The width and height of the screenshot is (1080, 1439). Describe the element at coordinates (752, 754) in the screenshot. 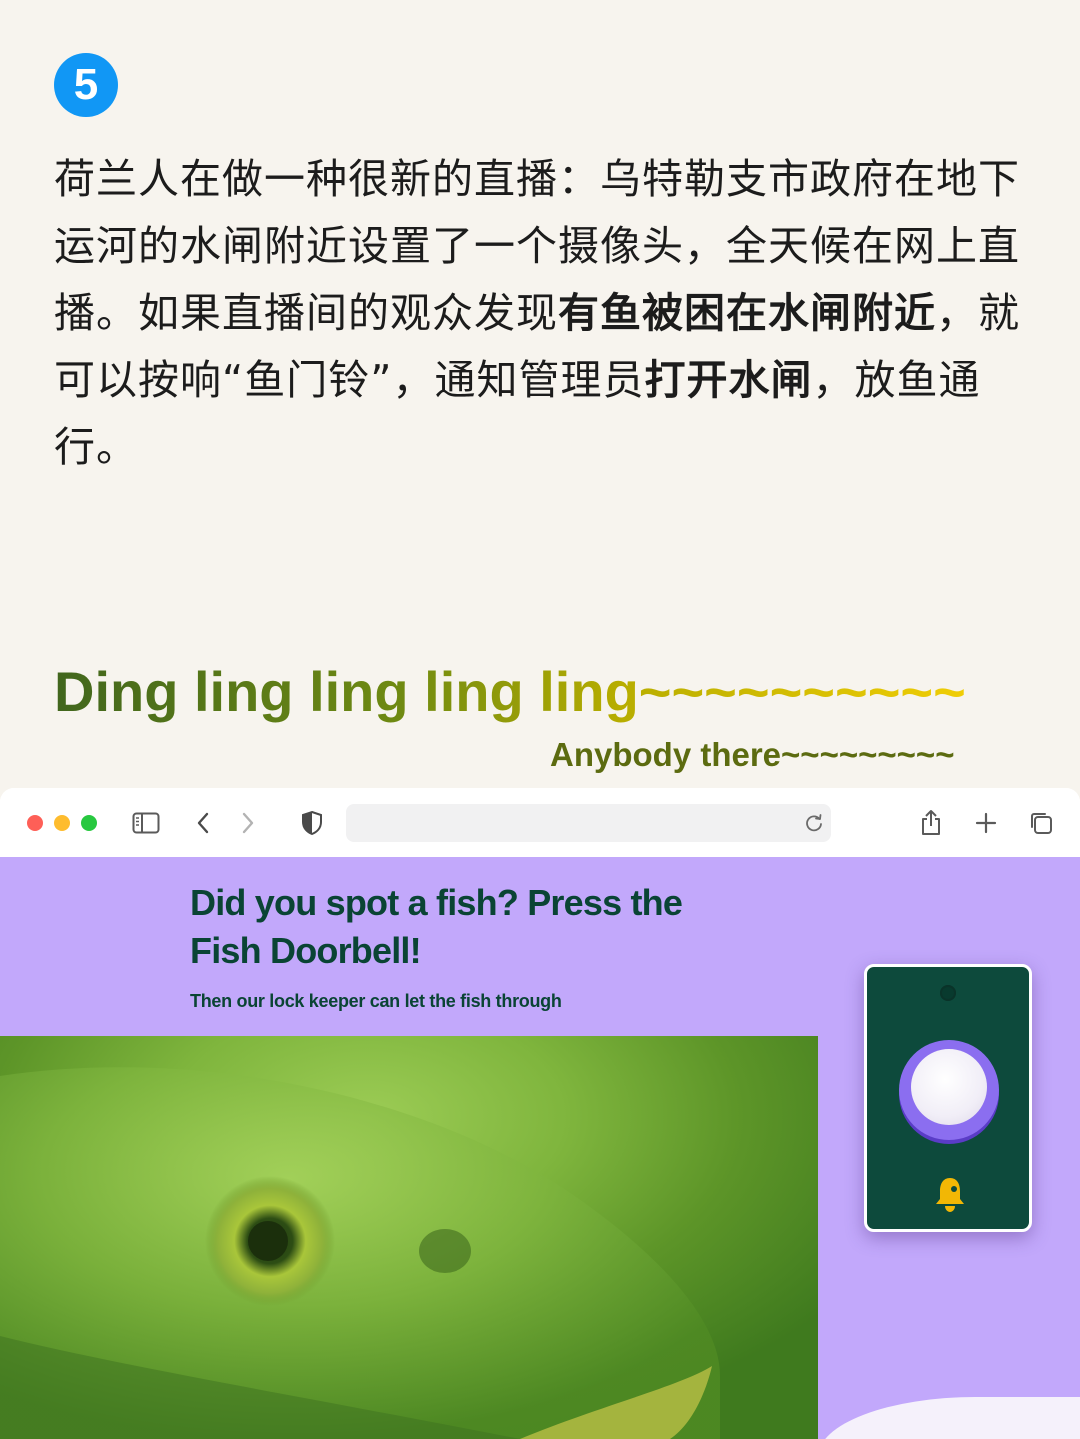

I see `anybody-there-caption: Anybody there~~~~~~~~~` at that location.